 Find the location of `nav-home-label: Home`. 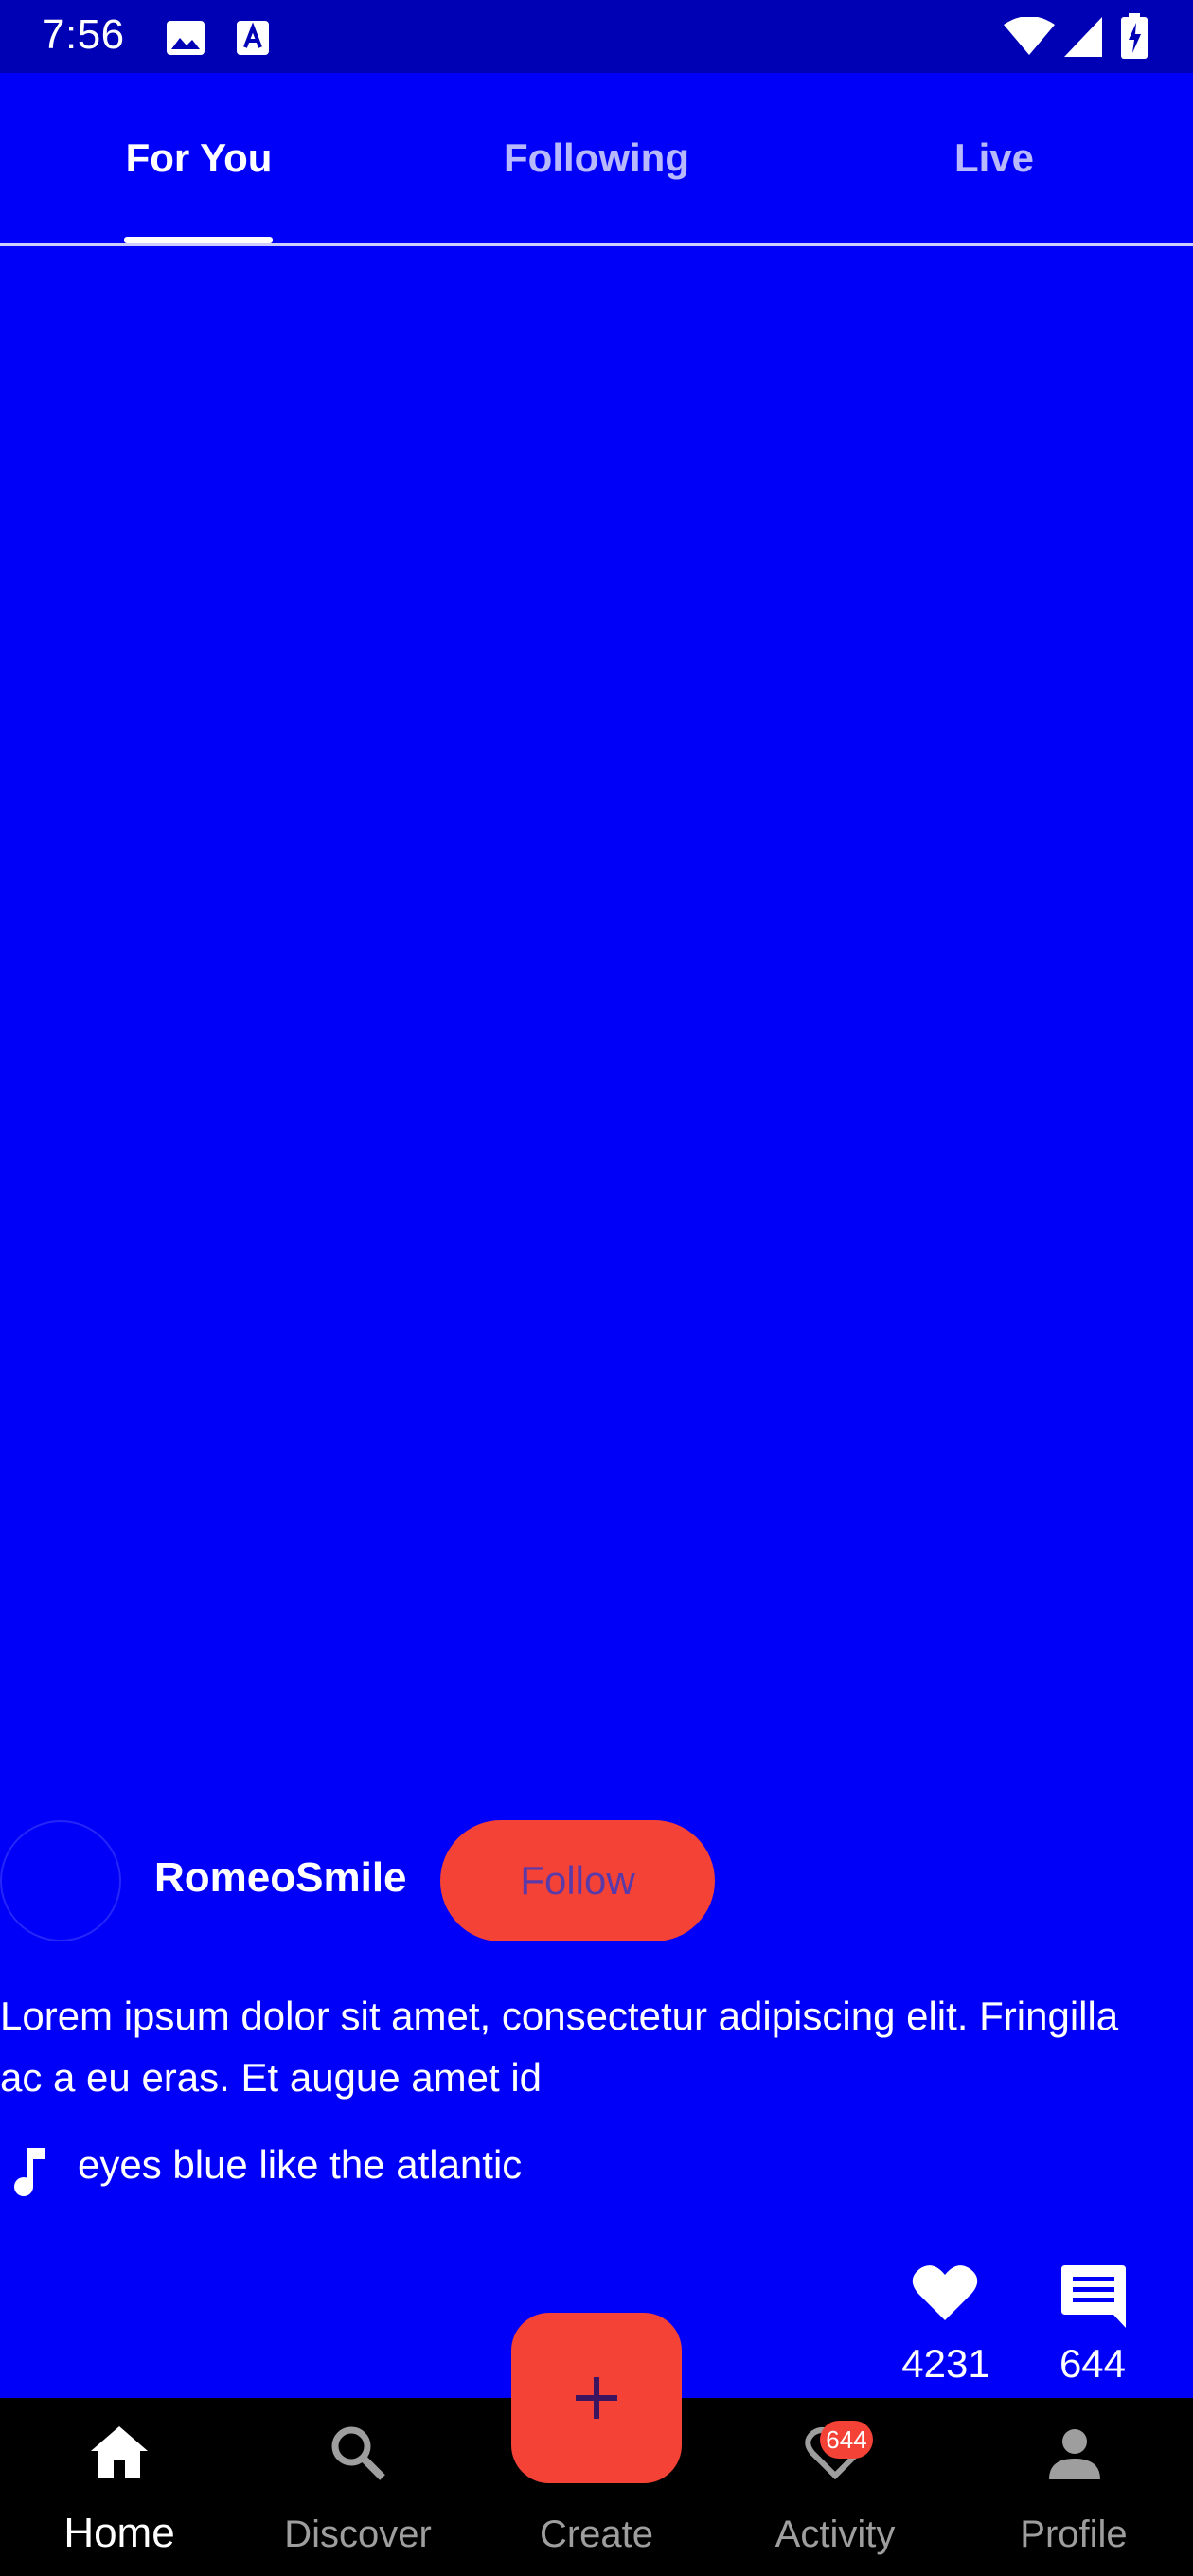

nav-home-label: Home is located at coordinates (119, 2533).